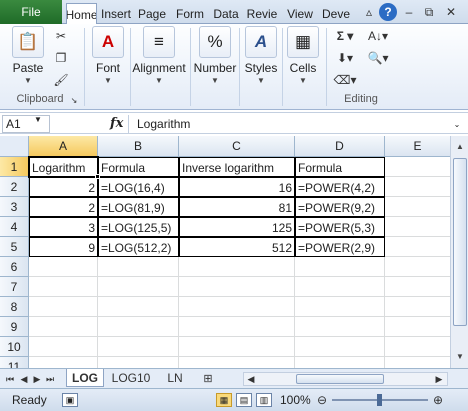 This screenshot has height=411, width=468. I want to click on next-sheet-icon: ▶, so click(37, 379).